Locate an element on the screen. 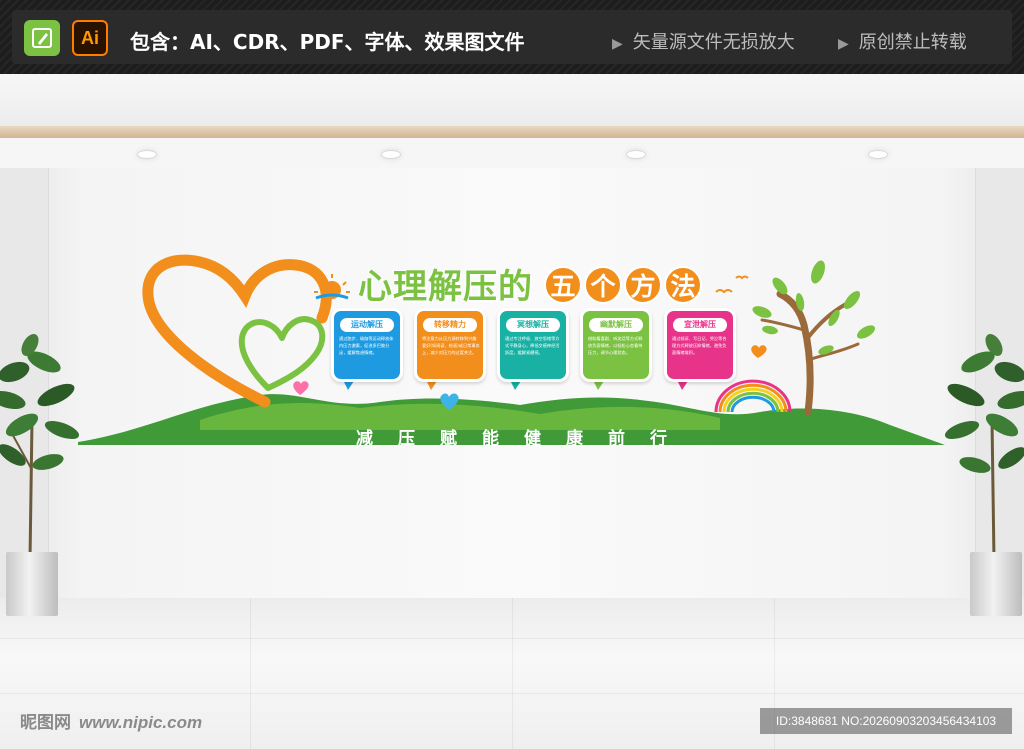 Image resolution: width=1024 pixels, height=749 pixels. card-body: 通过倾诉、写日记、哭泣等合理方式释放压抑情绪，避免负面情绪堆积。 is located at coordinates (699, 345).